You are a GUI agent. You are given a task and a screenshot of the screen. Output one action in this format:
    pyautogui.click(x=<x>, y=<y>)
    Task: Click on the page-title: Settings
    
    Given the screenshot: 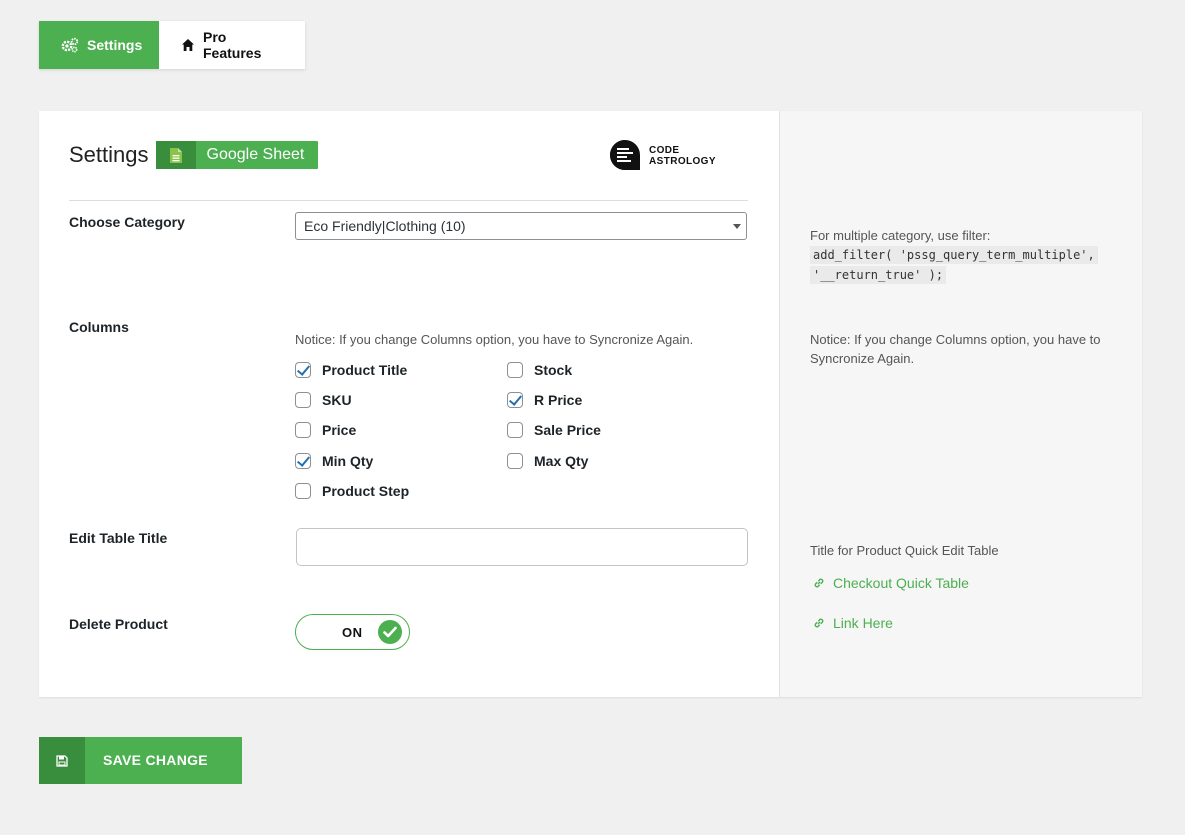 What is the action you would take?
    pyautogui.click(x=109, y=154)
    